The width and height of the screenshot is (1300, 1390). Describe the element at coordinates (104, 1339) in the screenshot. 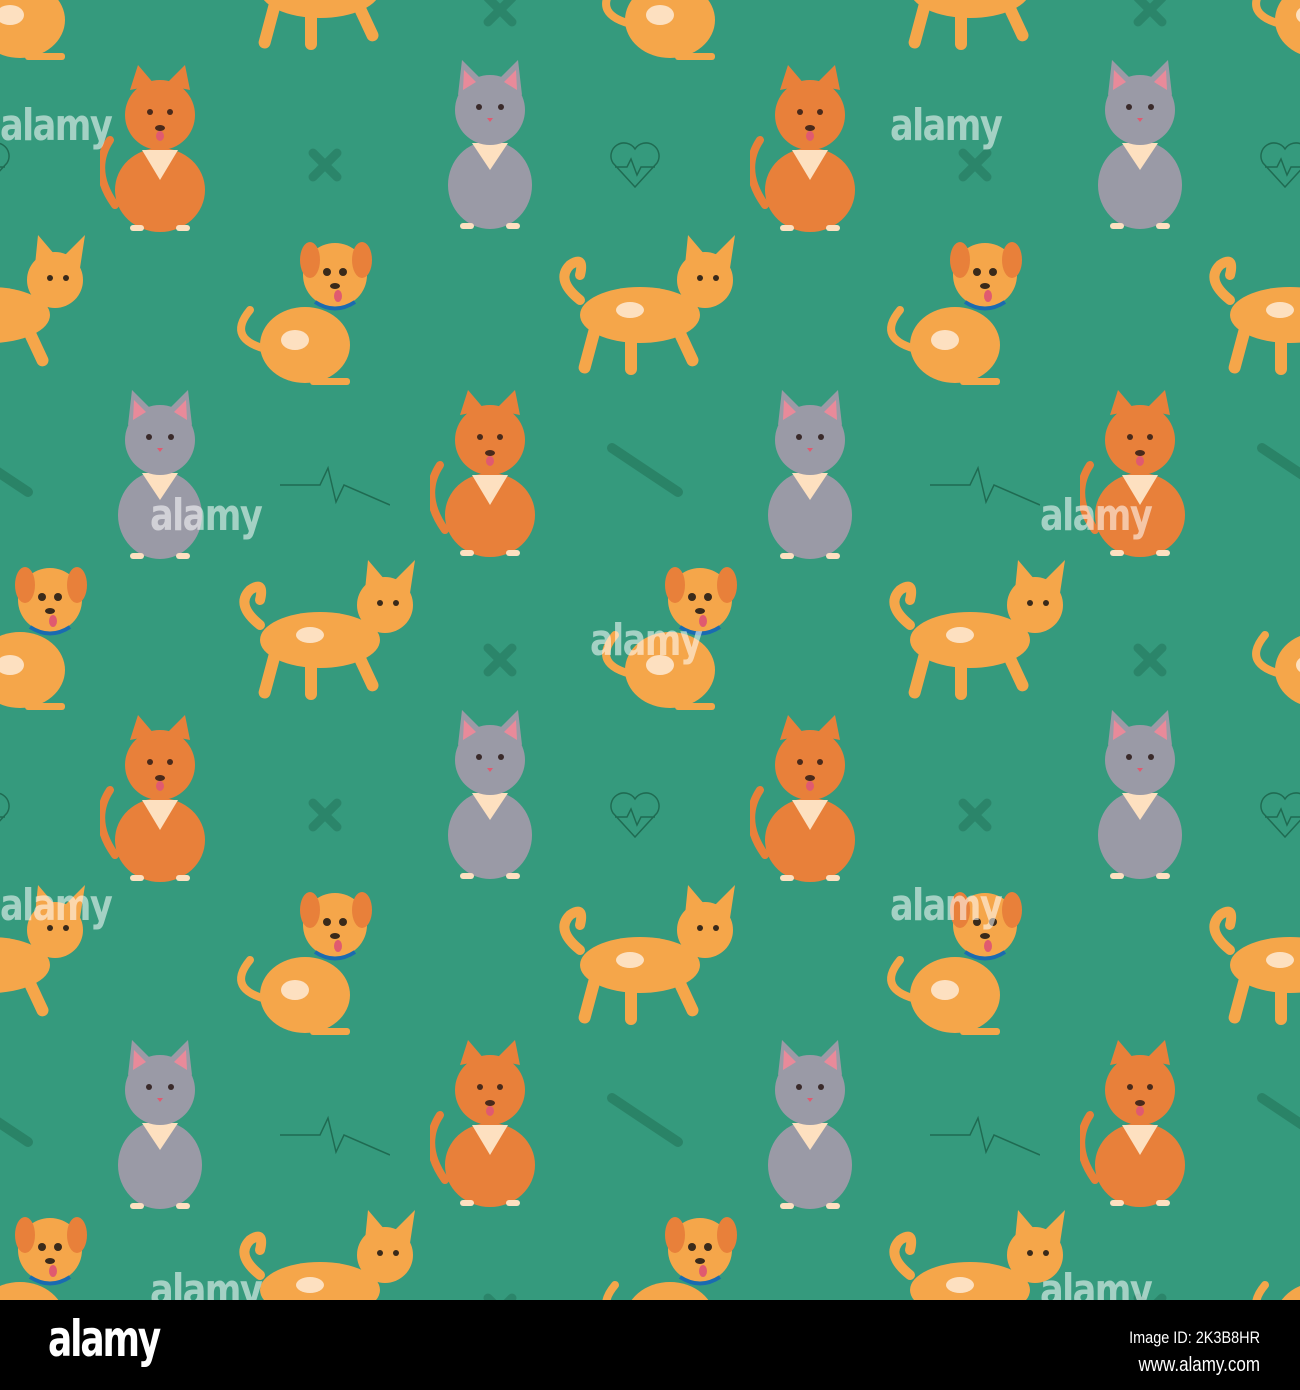

I see `alamy-logo: alamy` at that location.